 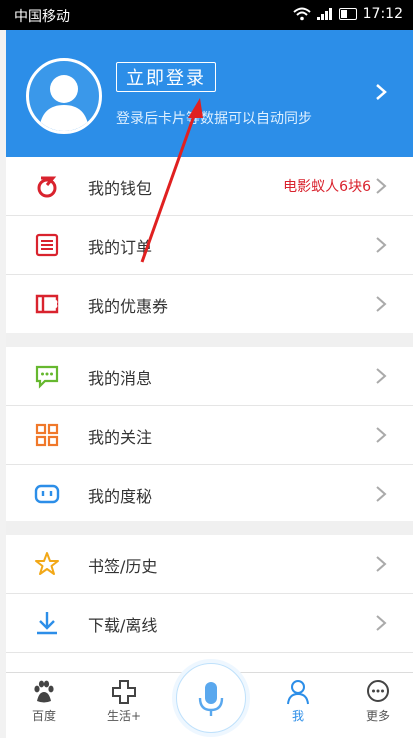 What do you see at coordinates (347, 14) in the screenshot?
I see `battery-icon` at bounding box center [347, 14].